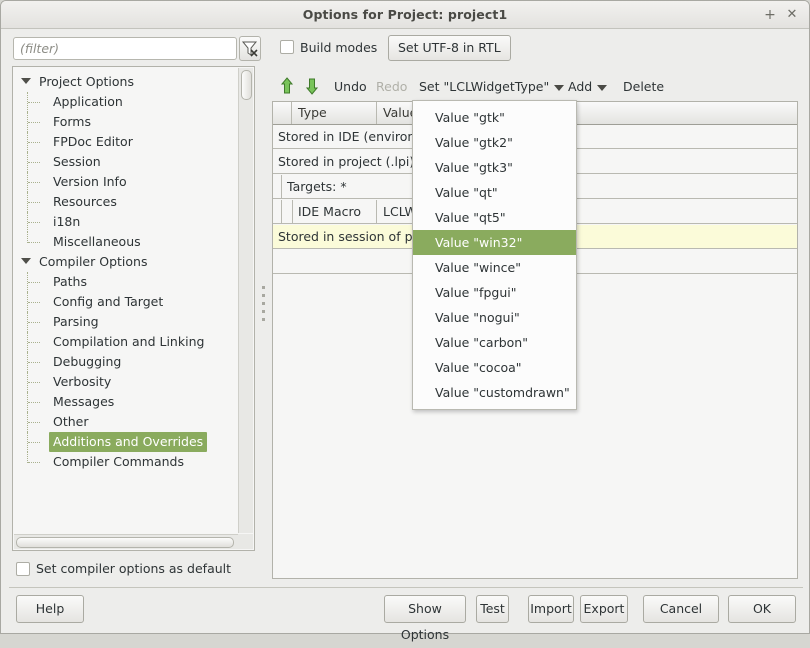 This screenshot has width=810, height=648. What do you see at coordinates (71, 421) in the screenshot?
I see `sidebar-item-label: Other` at bounding box center [71, 421].